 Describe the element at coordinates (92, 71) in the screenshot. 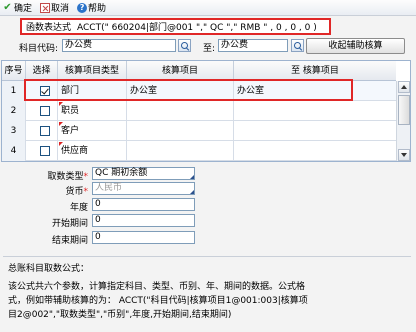

I see `header-type: 核算项目类型` at that location.